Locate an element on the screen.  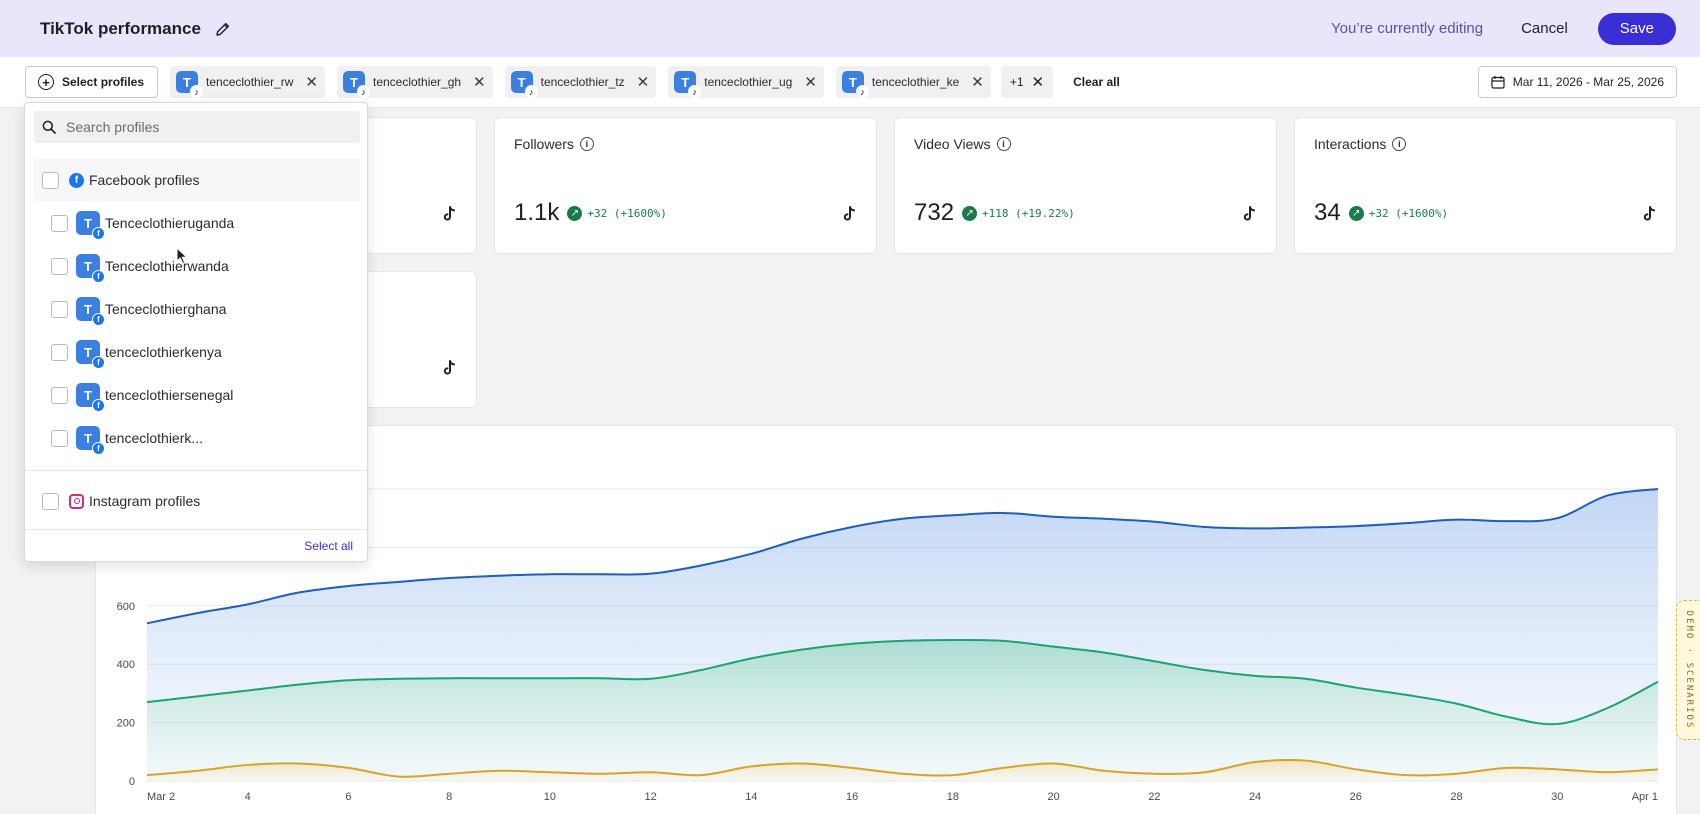
profile-chip: T ♪ tenceclothier_gh ✕ is located at coordinates (414, 82).